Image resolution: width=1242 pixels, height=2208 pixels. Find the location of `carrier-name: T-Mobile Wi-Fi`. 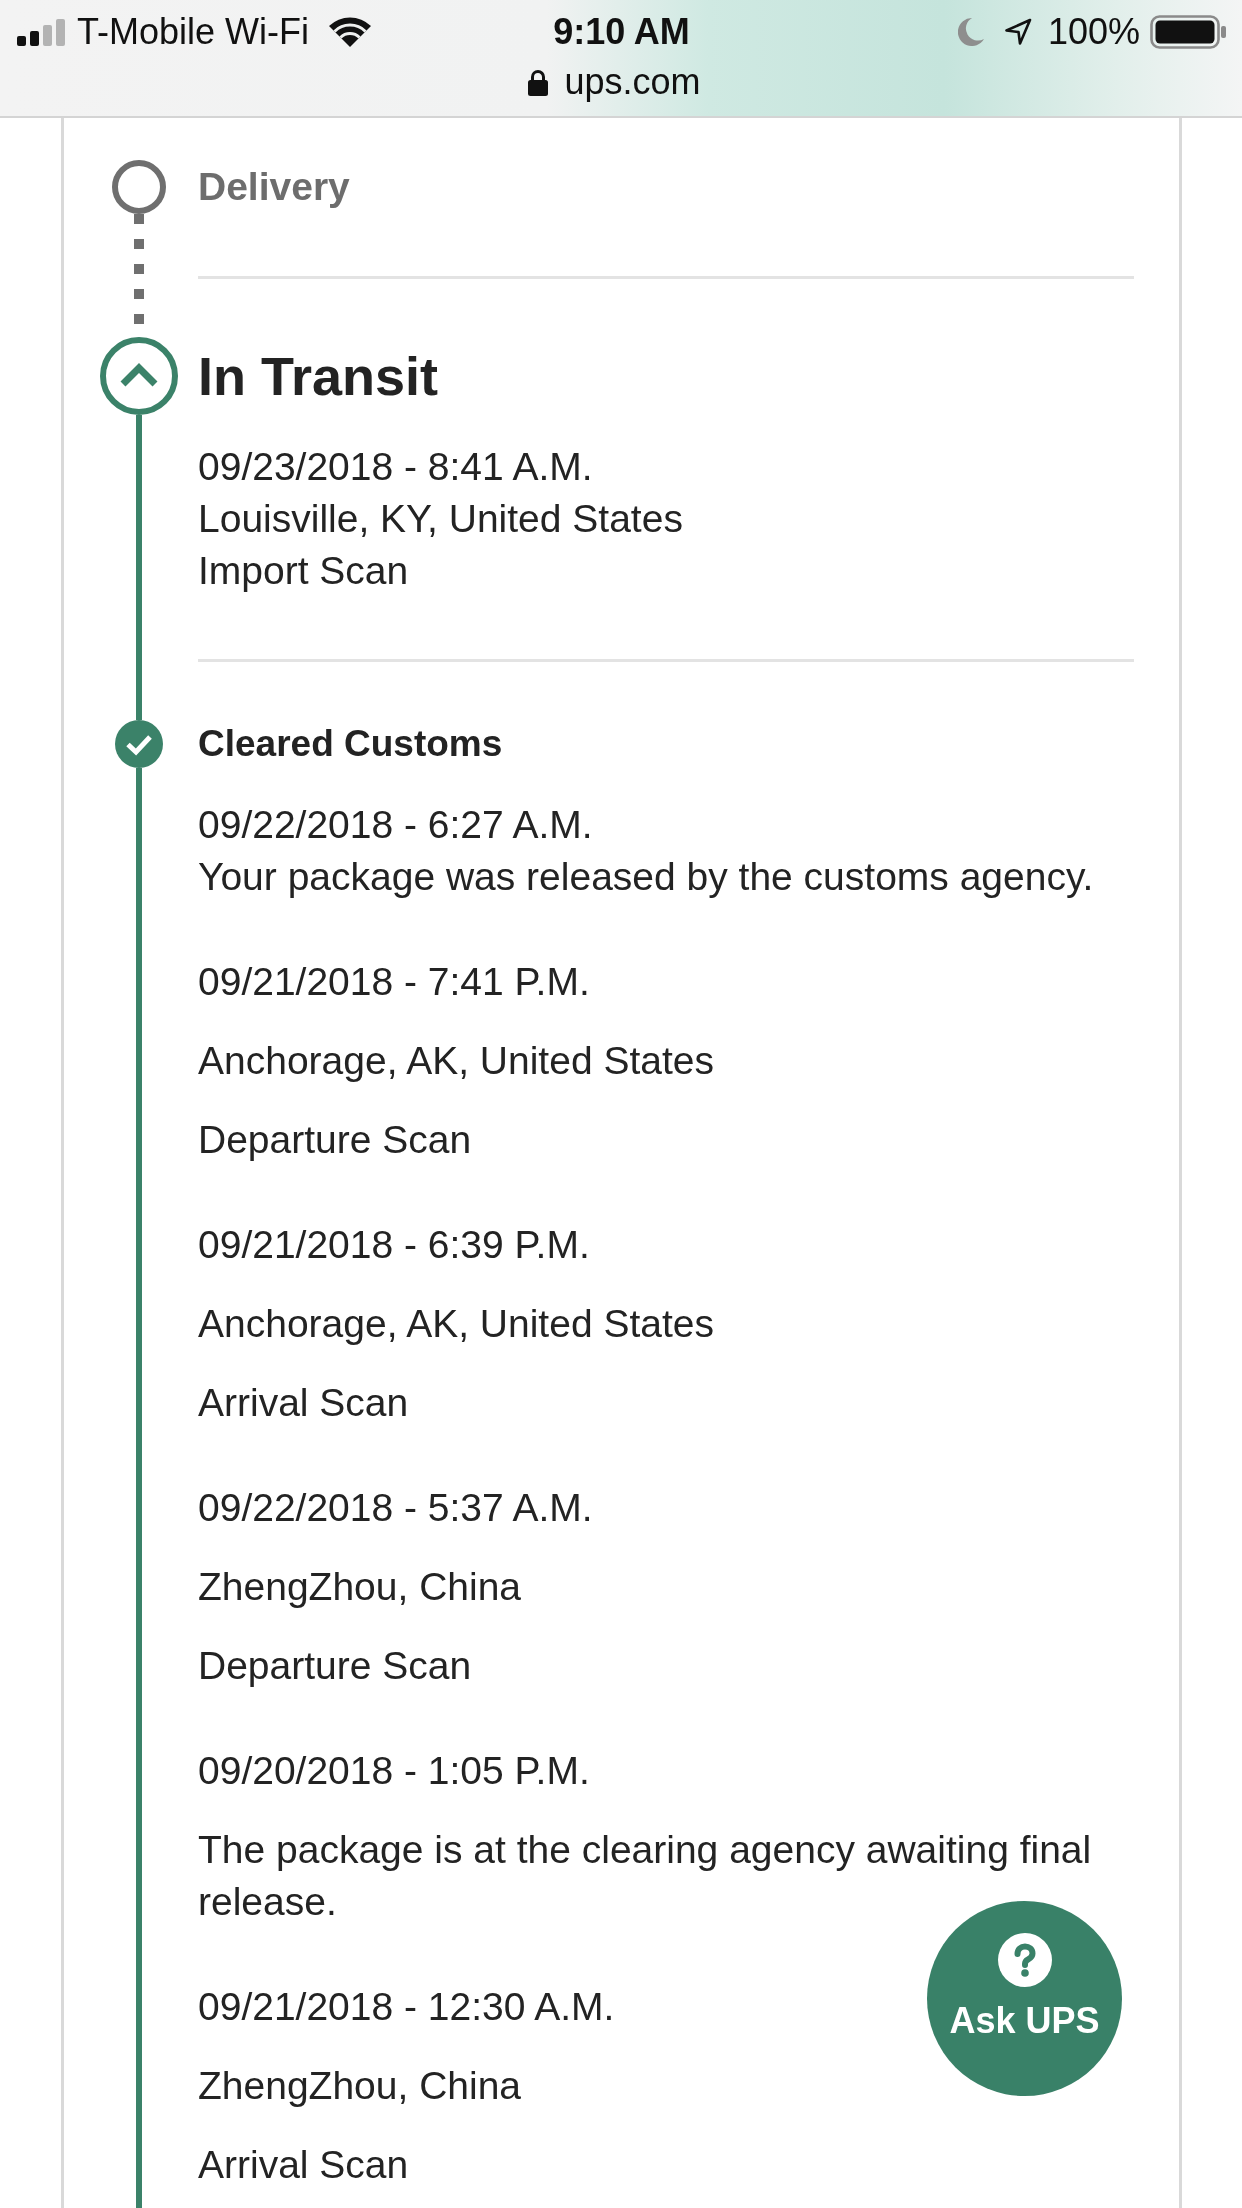

carrier-name: T-Mobile Wi-Fi is located at coordinates (193, 32).